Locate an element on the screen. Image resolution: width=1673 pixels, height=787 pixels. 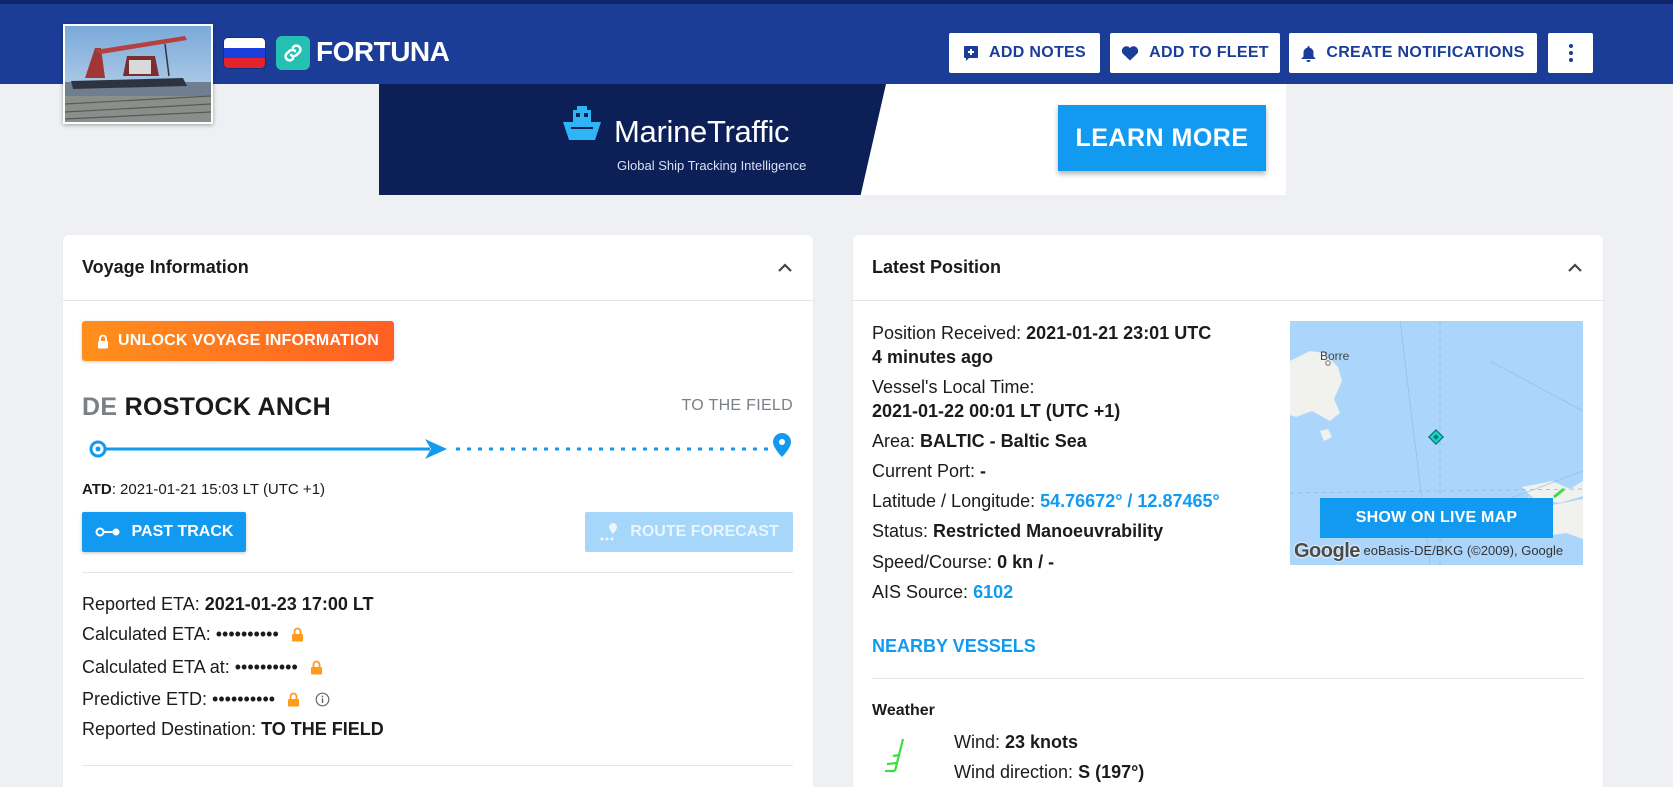
learn-more-button: LEARN MORE is located at coordinates (1162, 138).